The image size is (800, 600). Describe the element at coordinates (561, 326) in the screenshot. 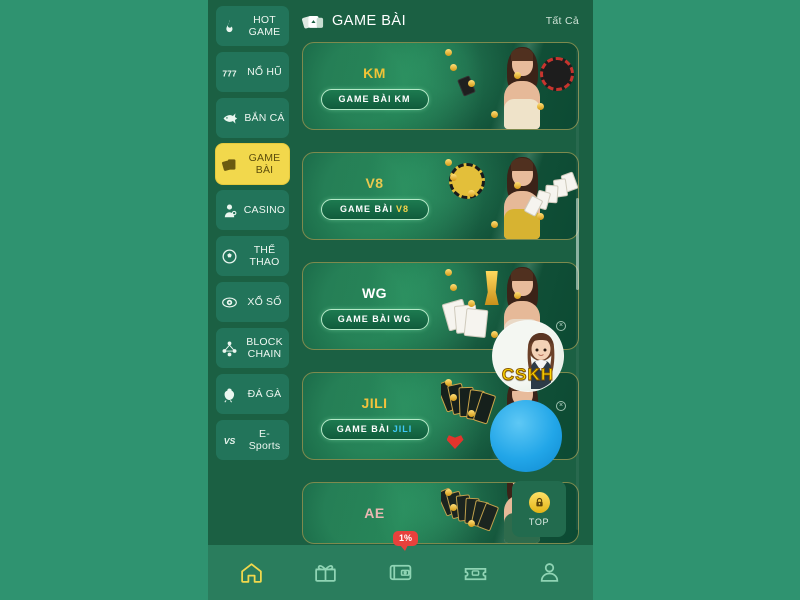

I see `cskh-close-icon: ×` at that location.